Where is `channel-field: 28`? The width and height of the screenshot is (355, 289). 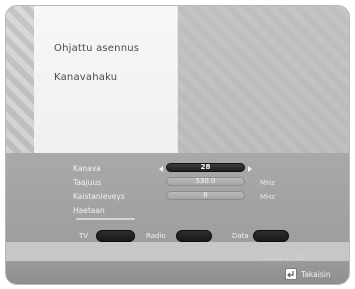
channel-field: 28 is located at coordinates (205, 167).